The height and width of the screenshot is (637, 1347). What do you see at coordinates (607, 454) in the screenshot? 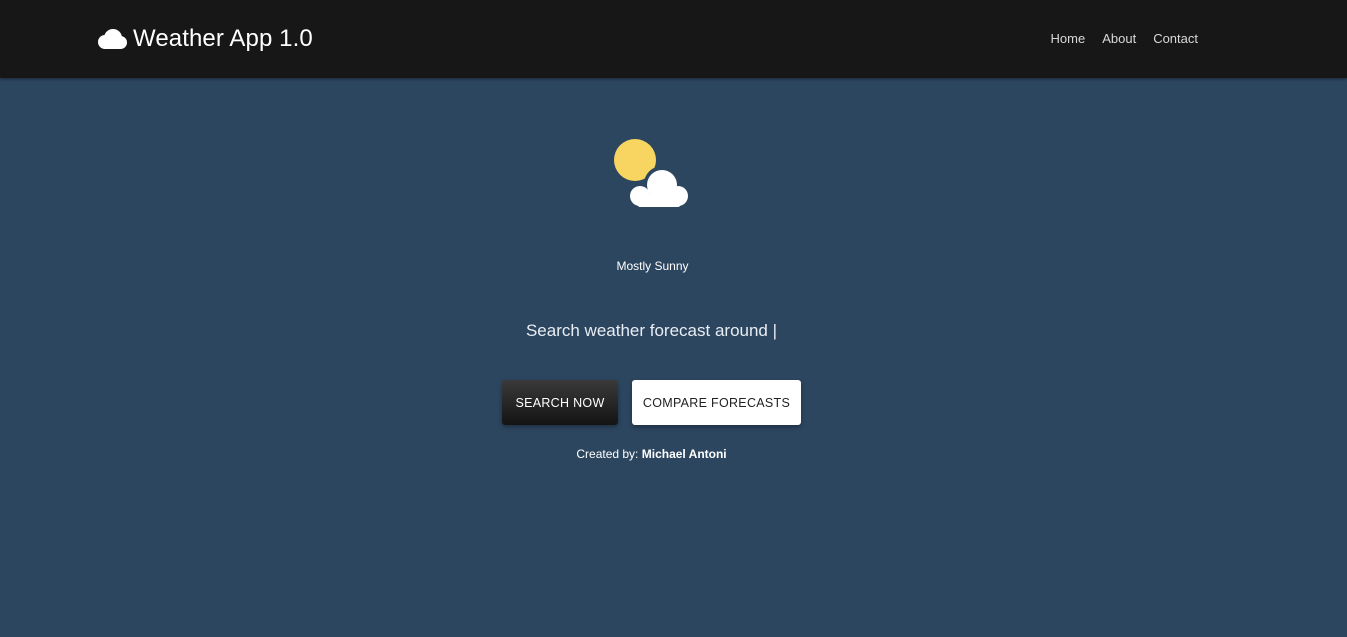
I see `credits-prefix: Created by:` at bounding box center [607, 454].